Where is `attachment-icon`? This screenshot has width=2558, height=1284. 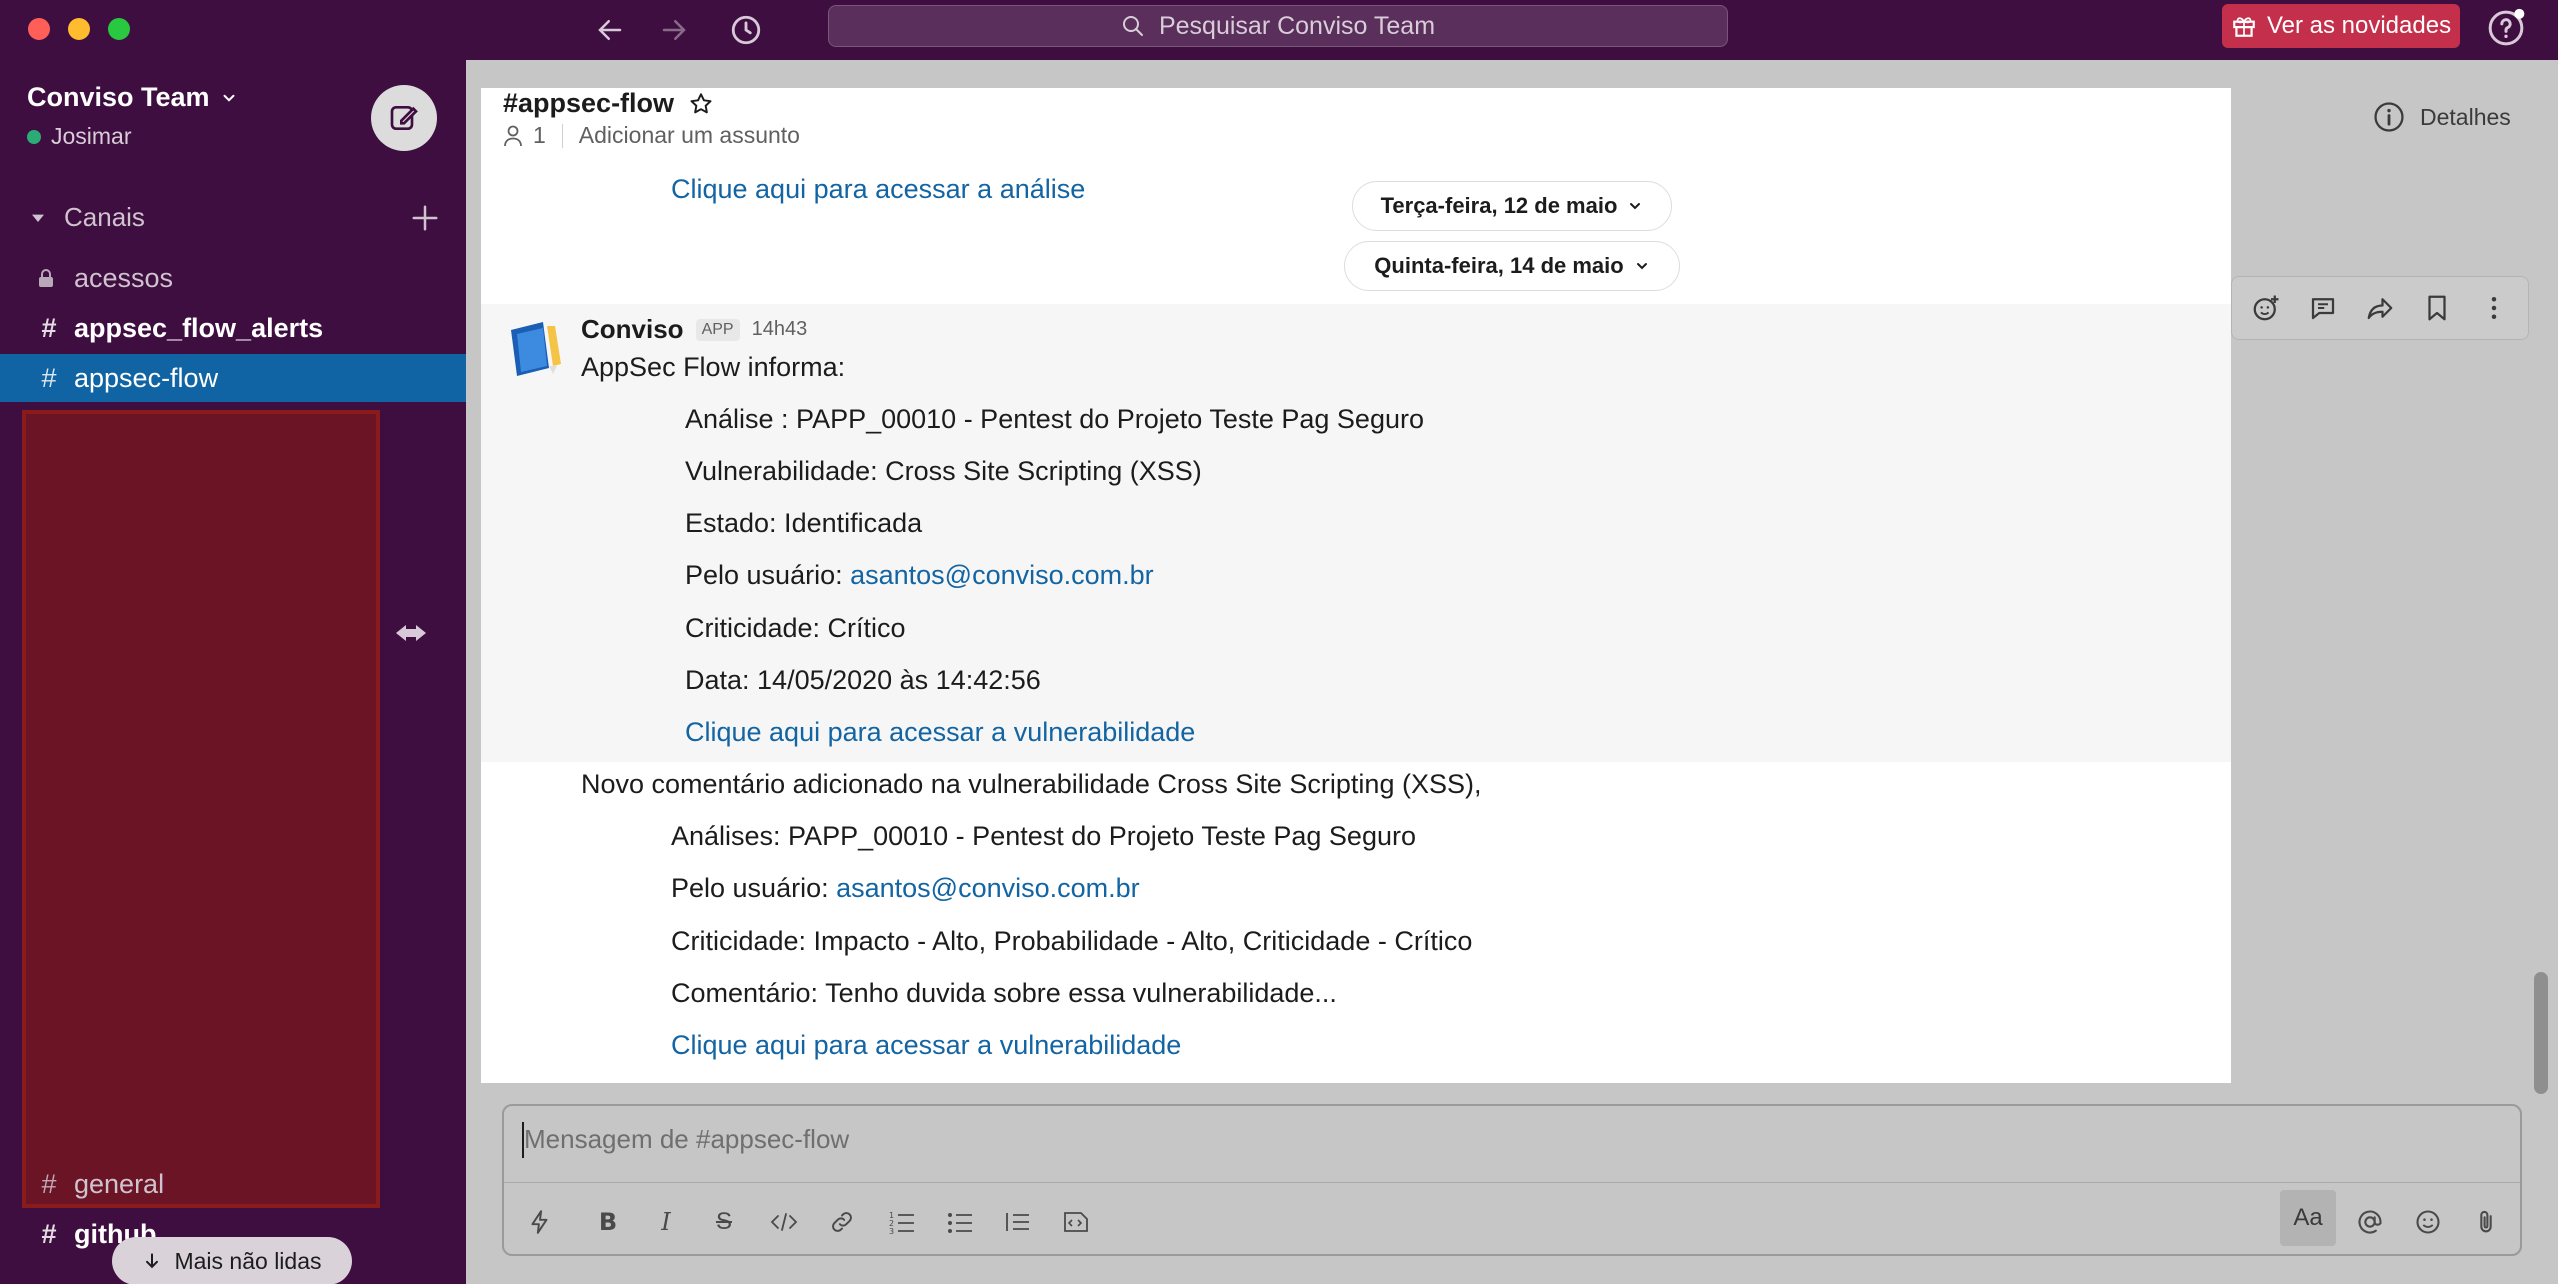
attachment-icon is located at coordinates (2486, 1222).